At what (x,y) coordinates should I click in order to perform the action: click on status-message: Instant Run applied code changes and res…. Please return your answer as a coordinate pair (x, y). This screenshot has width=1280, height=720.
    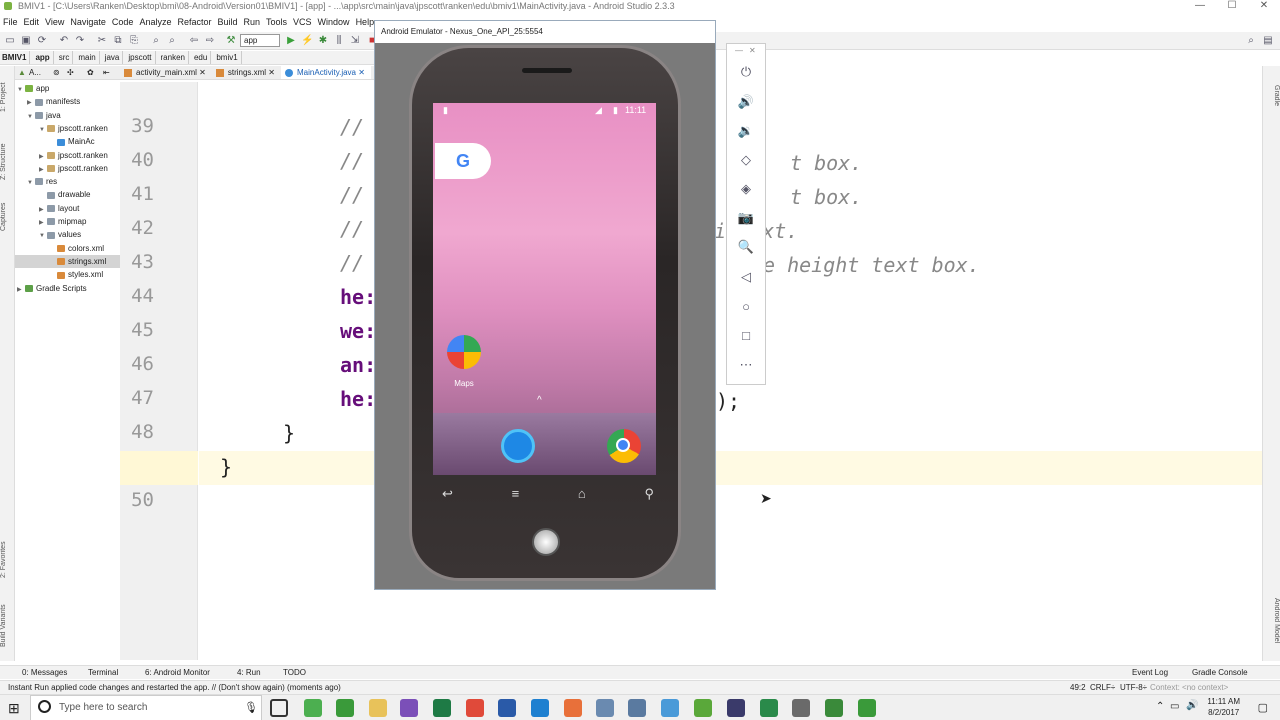
    Looking at the image, I should click on (174, 688).